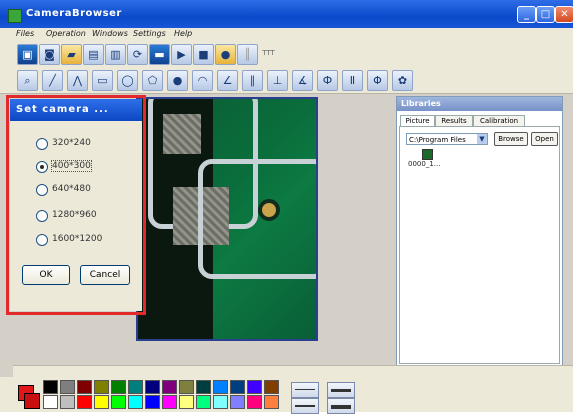  I want to click on line-thick-button, so click(341, 390).